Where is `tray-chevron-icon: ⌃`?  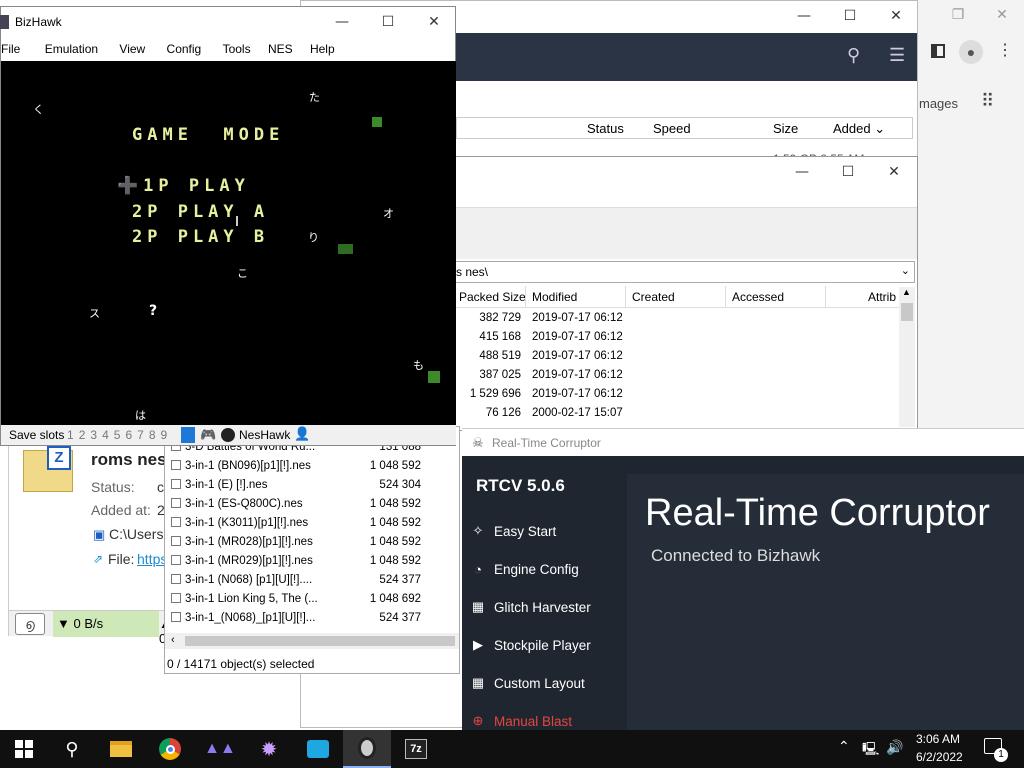 tray-chevron-icon: ⌃ is located at coordinates (844, 746).